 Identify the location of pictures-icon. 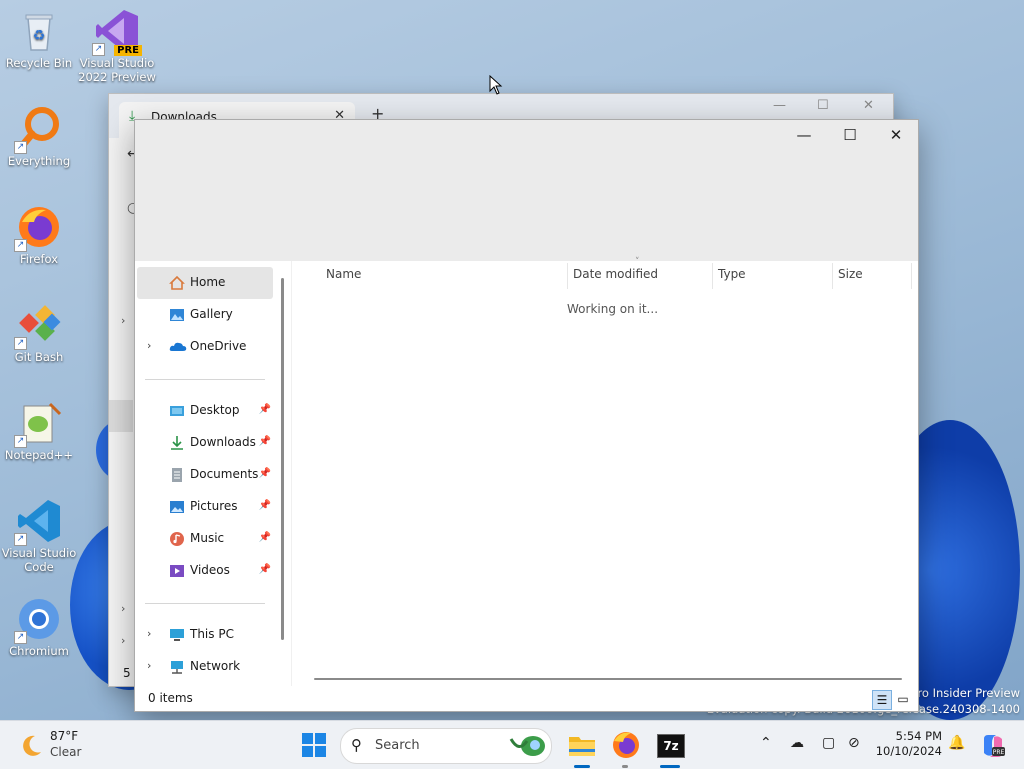
(177, 507).